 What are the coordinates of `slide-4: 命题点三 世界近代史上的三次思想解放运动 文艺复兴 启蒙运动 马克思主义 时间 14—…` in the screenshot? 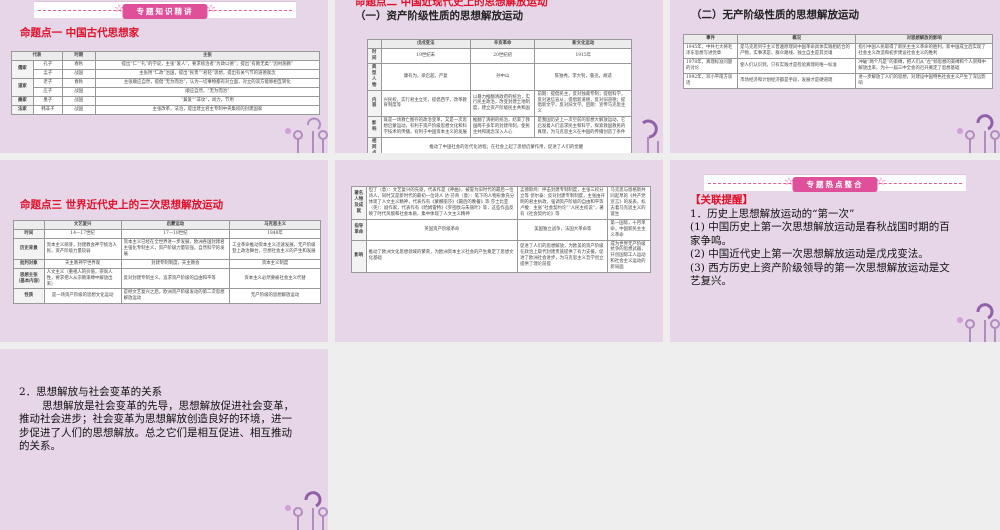 It's located at (164, 251).